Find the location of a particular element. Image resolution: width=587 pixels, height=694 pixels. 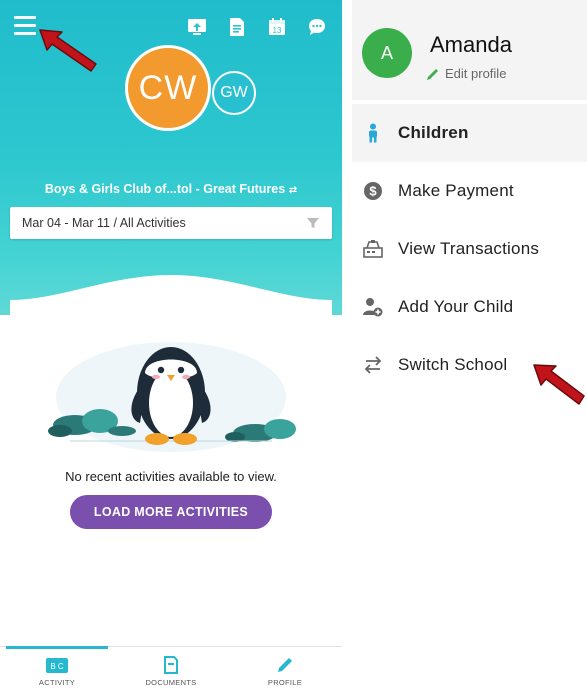

nav-label-activity: ACTIVITY is located at coordinates (57, 682).